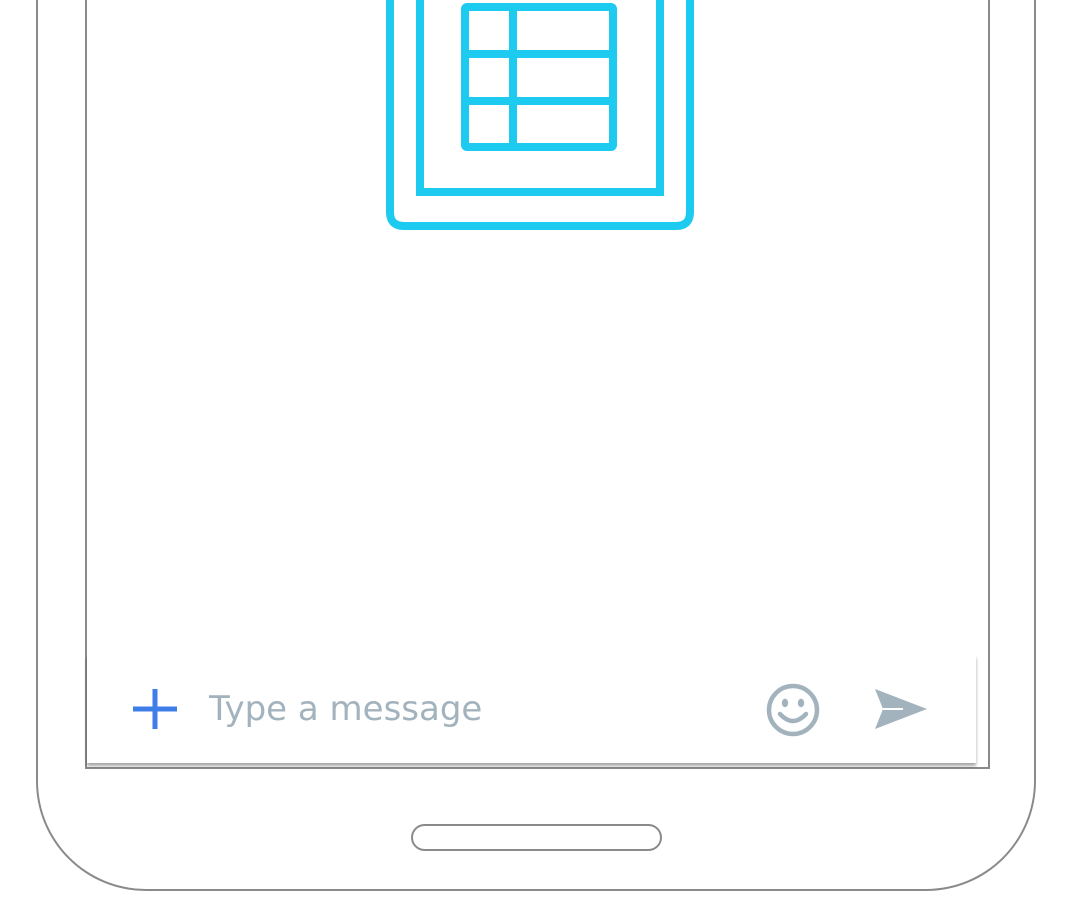  What do you see at coordinates (901, 709) in the screenshot?
I see `send-icon` at bounding box center [901, 709].